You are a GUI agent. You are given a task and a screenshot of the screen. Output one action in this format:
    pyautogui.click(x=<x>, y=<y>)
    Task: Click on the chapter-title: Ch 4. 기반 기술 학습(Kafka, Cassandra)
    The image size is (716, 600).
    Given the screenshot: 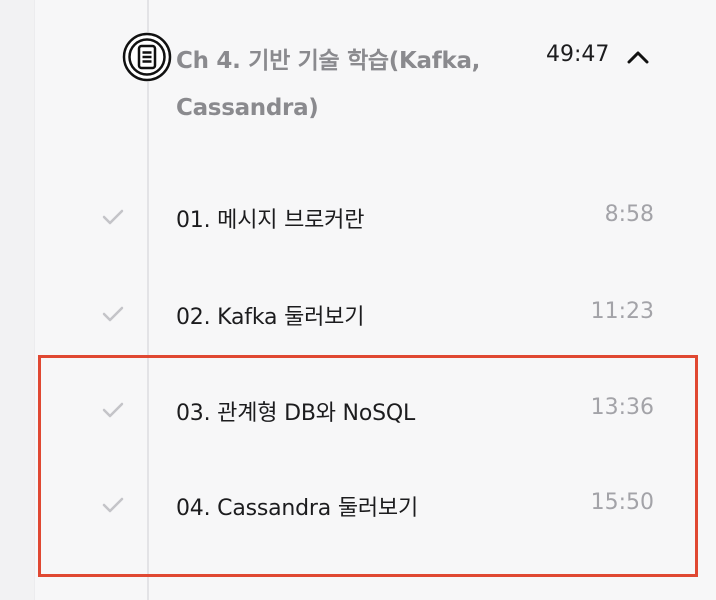 What is the action you would take?
    pyautogui.click(x=351, y=85)
    